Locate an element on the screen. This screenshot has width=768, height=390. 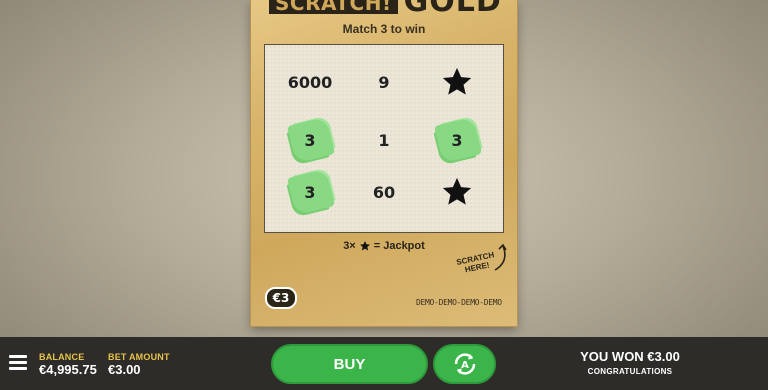
match-instruction: Match 3 to win is located at coordinates (384, 29).